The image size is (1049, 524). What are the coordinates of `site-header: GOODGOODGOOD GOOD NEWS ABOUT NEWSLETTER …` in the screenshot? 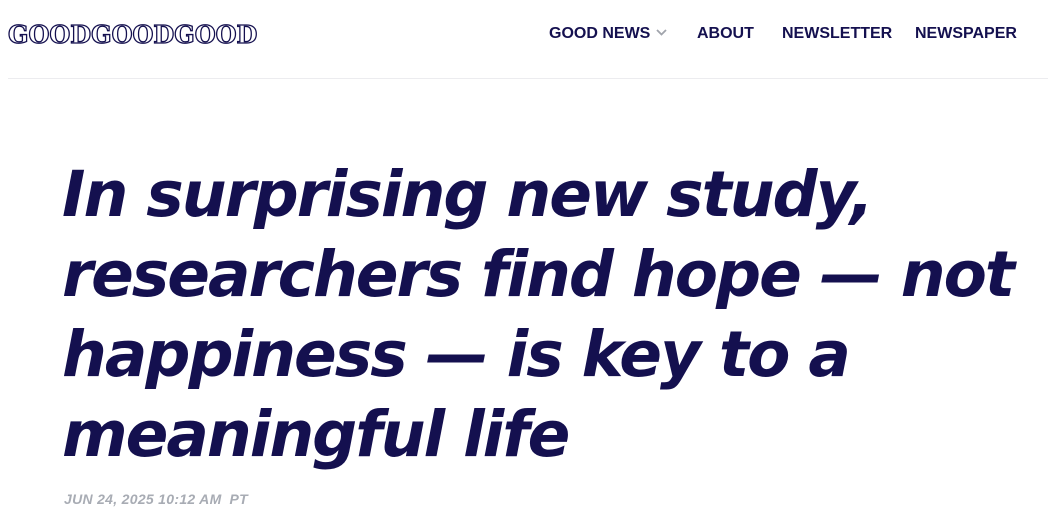 It's located at (524, 39).